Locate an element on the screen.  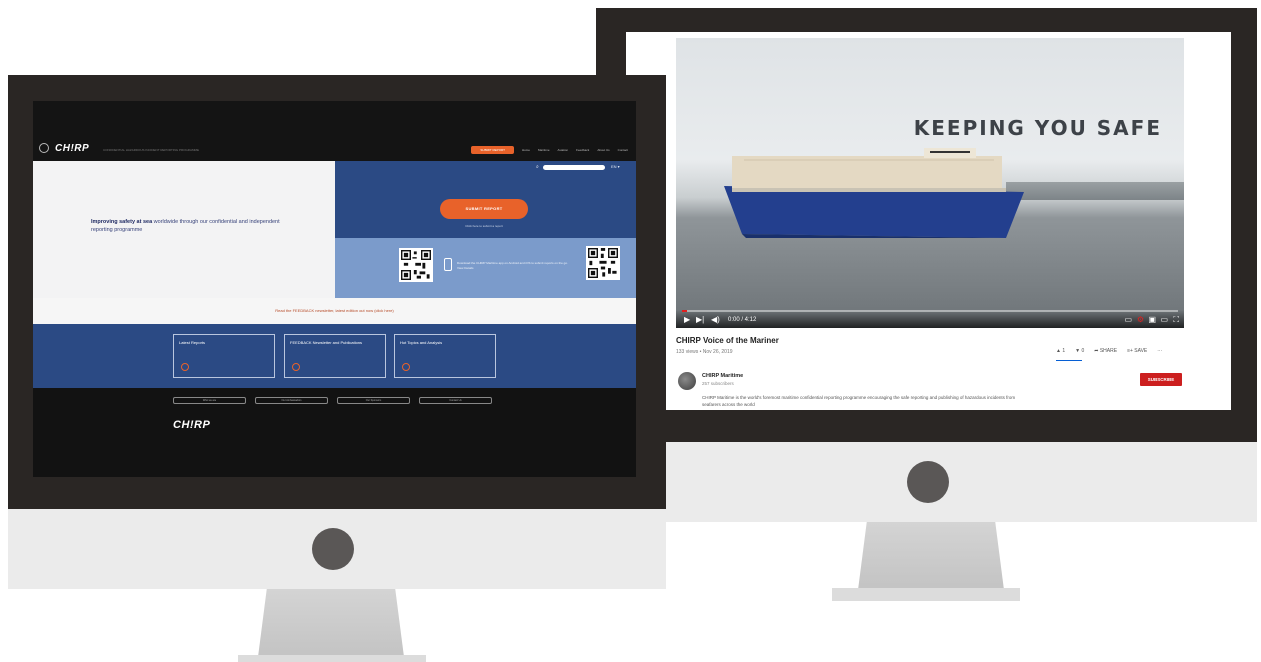
footer-button-sponsors: Our Sponsors is located at coordinates (373, 400).